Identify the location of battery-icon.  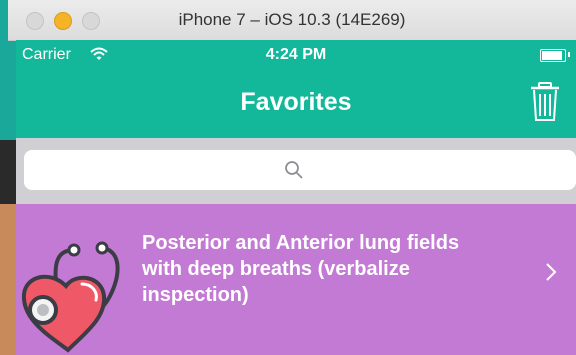
(553, 55).